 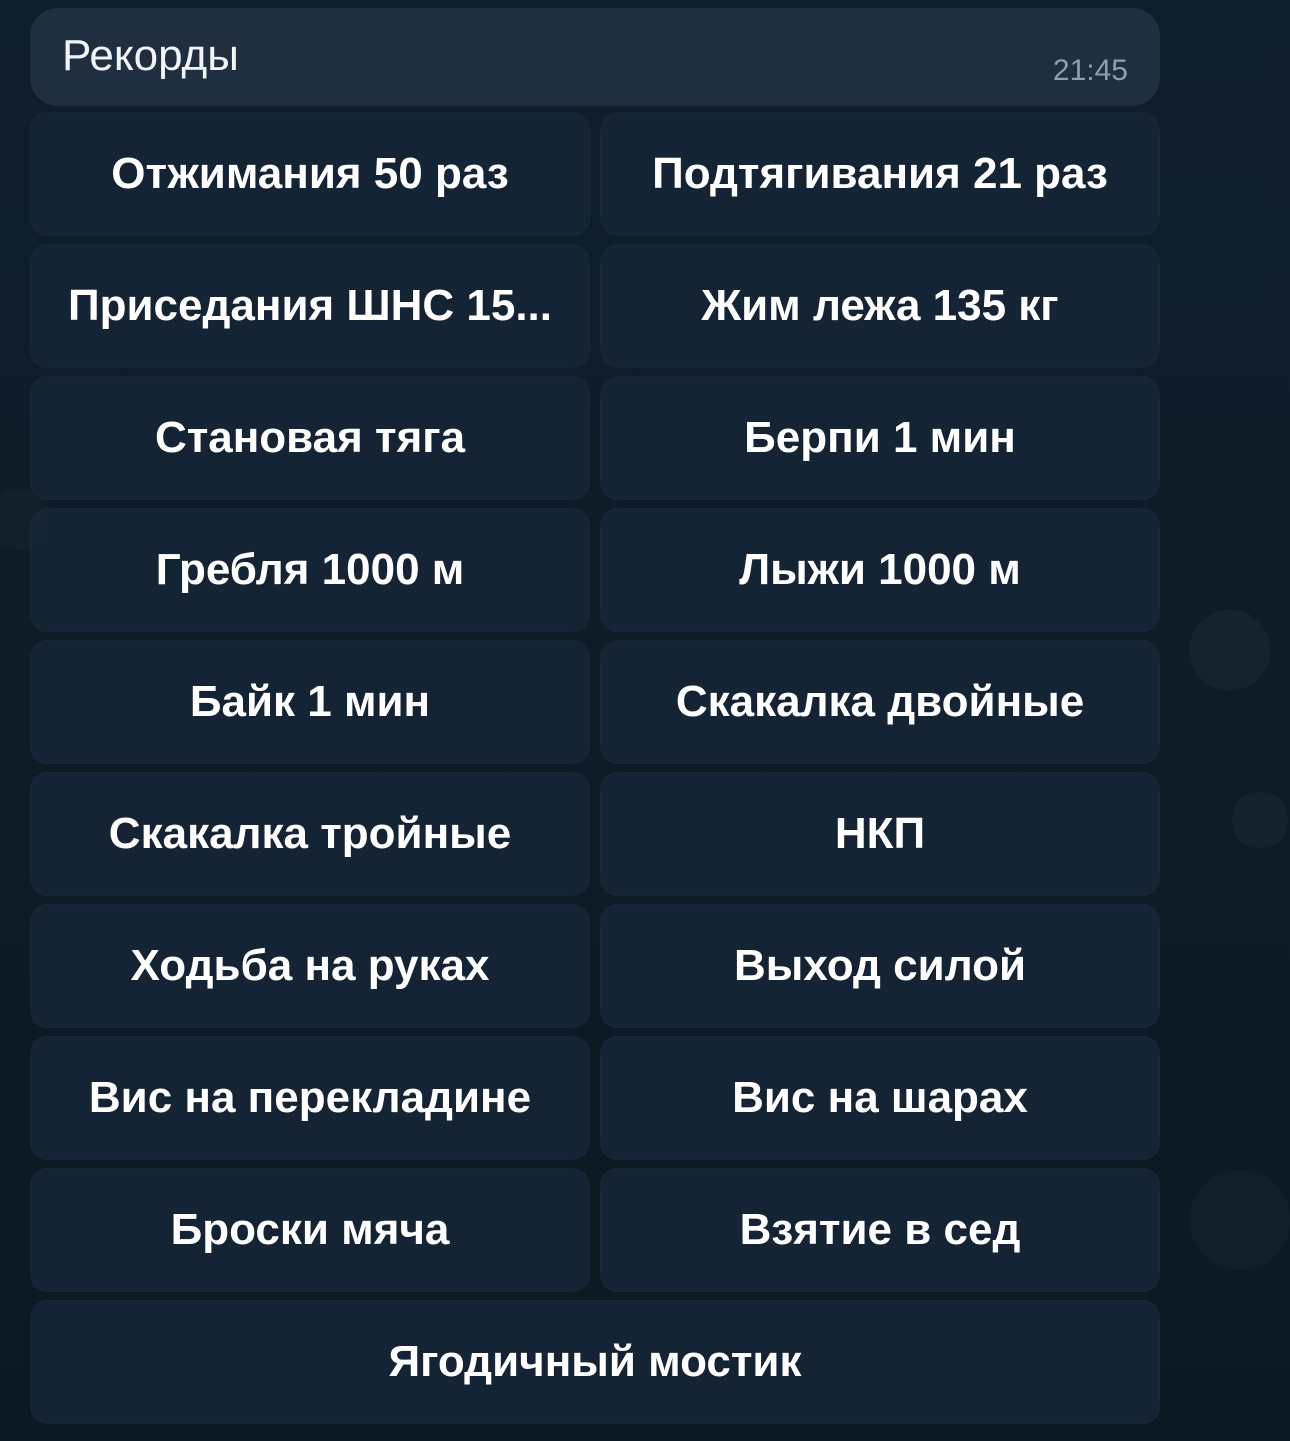 I want to click on message-title: Рекорды, so click(x=150, y=55).